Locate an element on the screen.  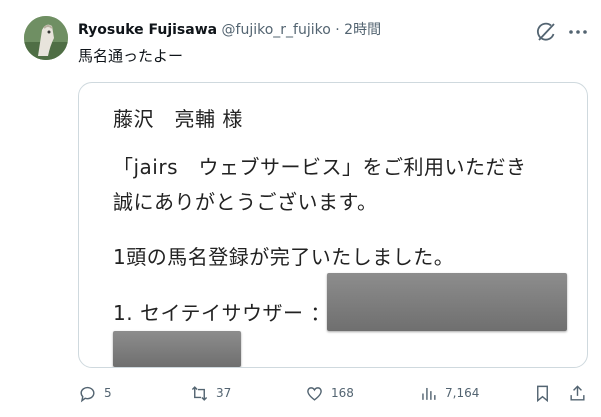
avatar-image is located at coordinates (46, 38).